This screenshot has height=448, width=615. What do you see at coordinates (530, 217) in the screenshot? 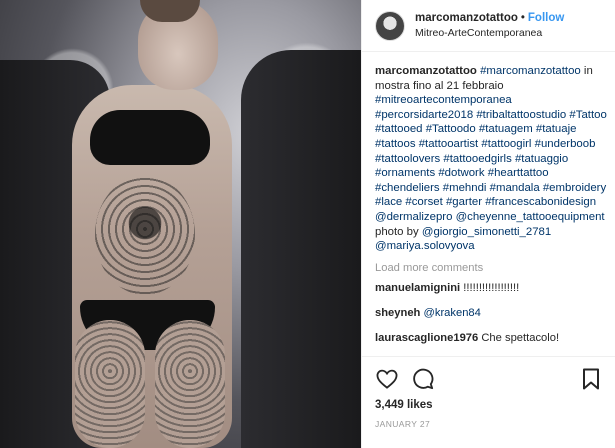
I see `caption-mention: @cheyenne_tattooequipment` at bounding box center [530, 217].